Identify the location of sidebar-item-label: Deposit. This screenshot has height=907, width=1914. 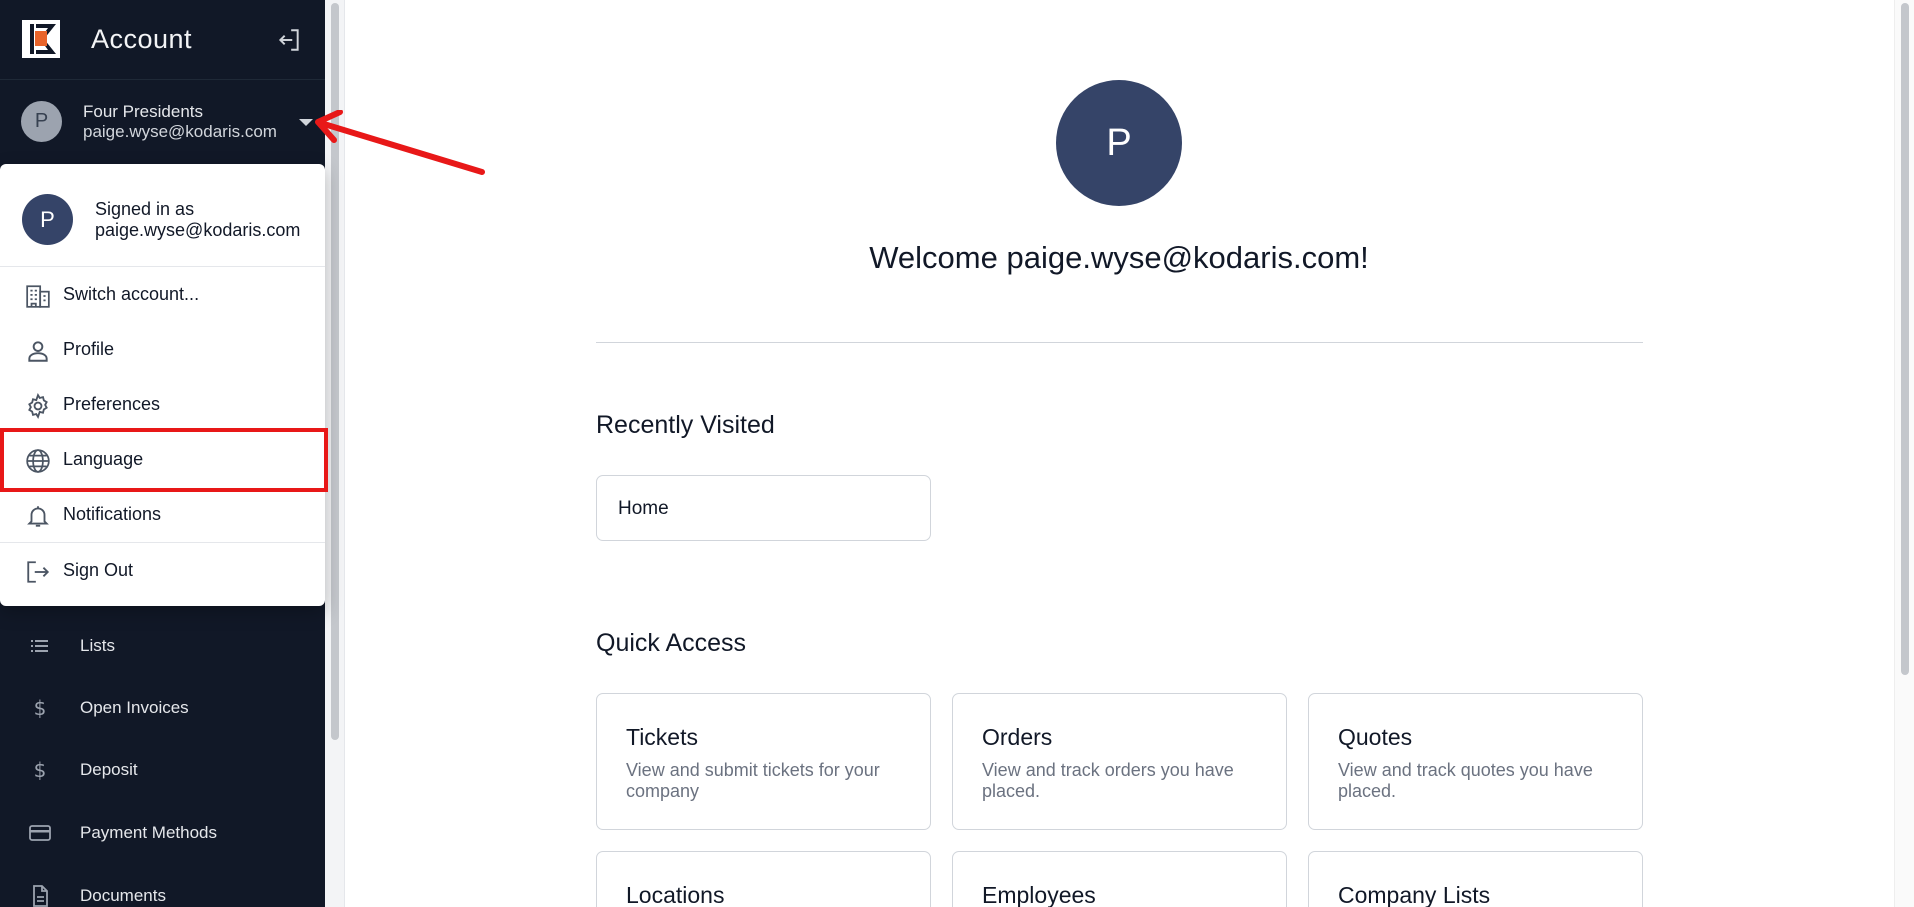
(109, 769).